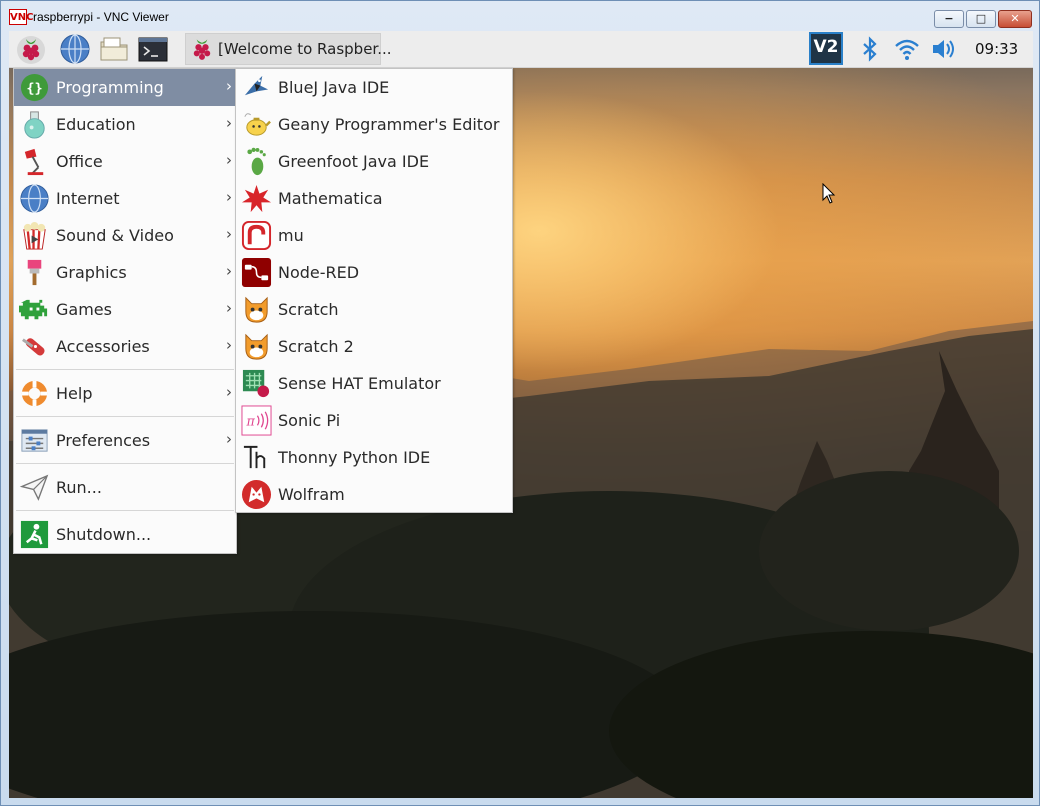 This screenshot has height=806, width=1040. I want to click on sonic-pi-icon: π, so click(256, 420).